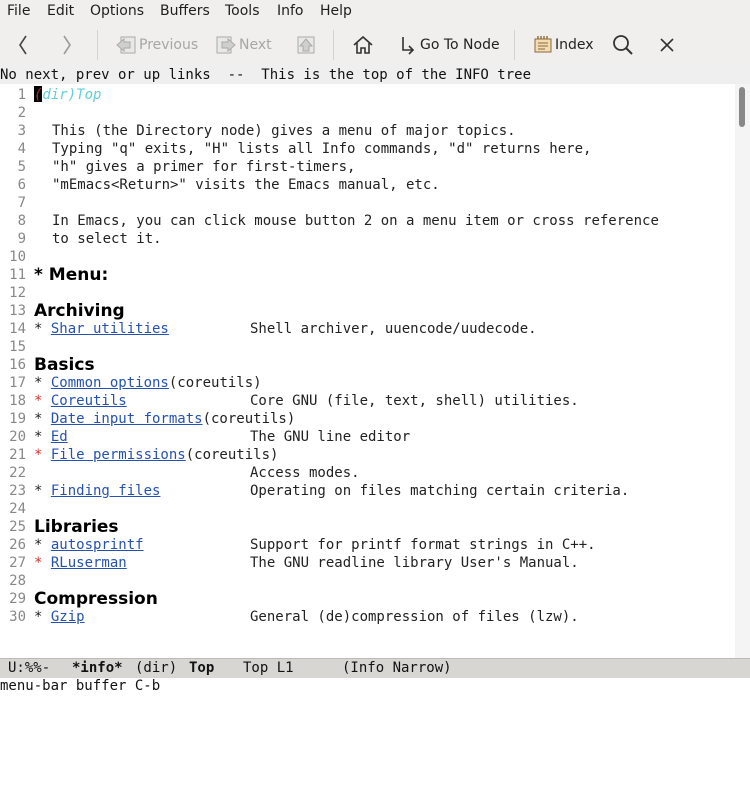 This screenshot has width=750, height=792. What do you see at coordinates (106, 491) in the screenshot?
I see `menu-entry-link: Finding files` at bounding box center [106, 491].